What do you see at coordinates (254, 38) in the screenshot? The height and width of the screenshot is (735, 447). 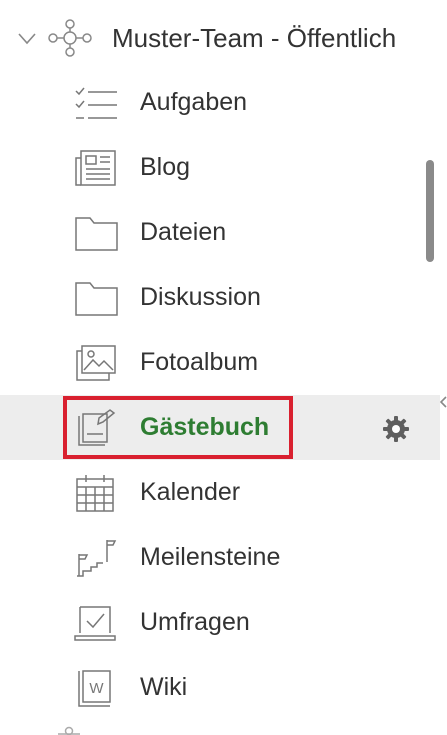 I see `team-label: Muster-Team - Öffentlich` at bounding box center [254, 38].